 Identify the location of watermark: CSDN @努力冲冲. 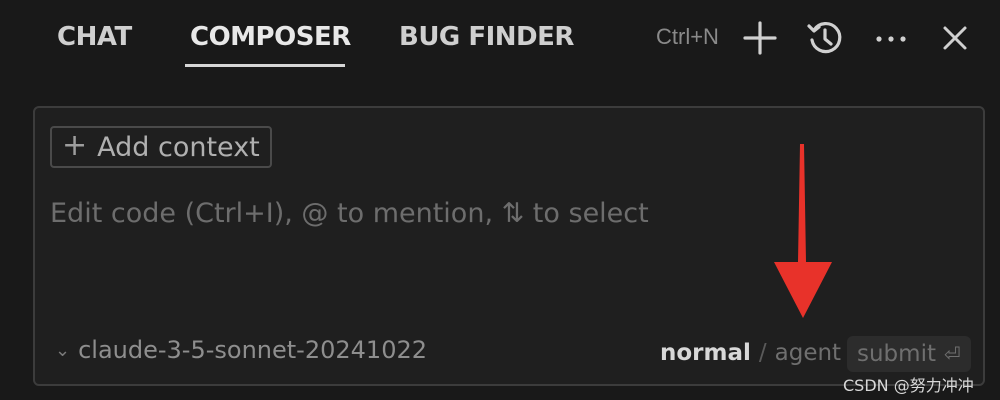
(908, 385).